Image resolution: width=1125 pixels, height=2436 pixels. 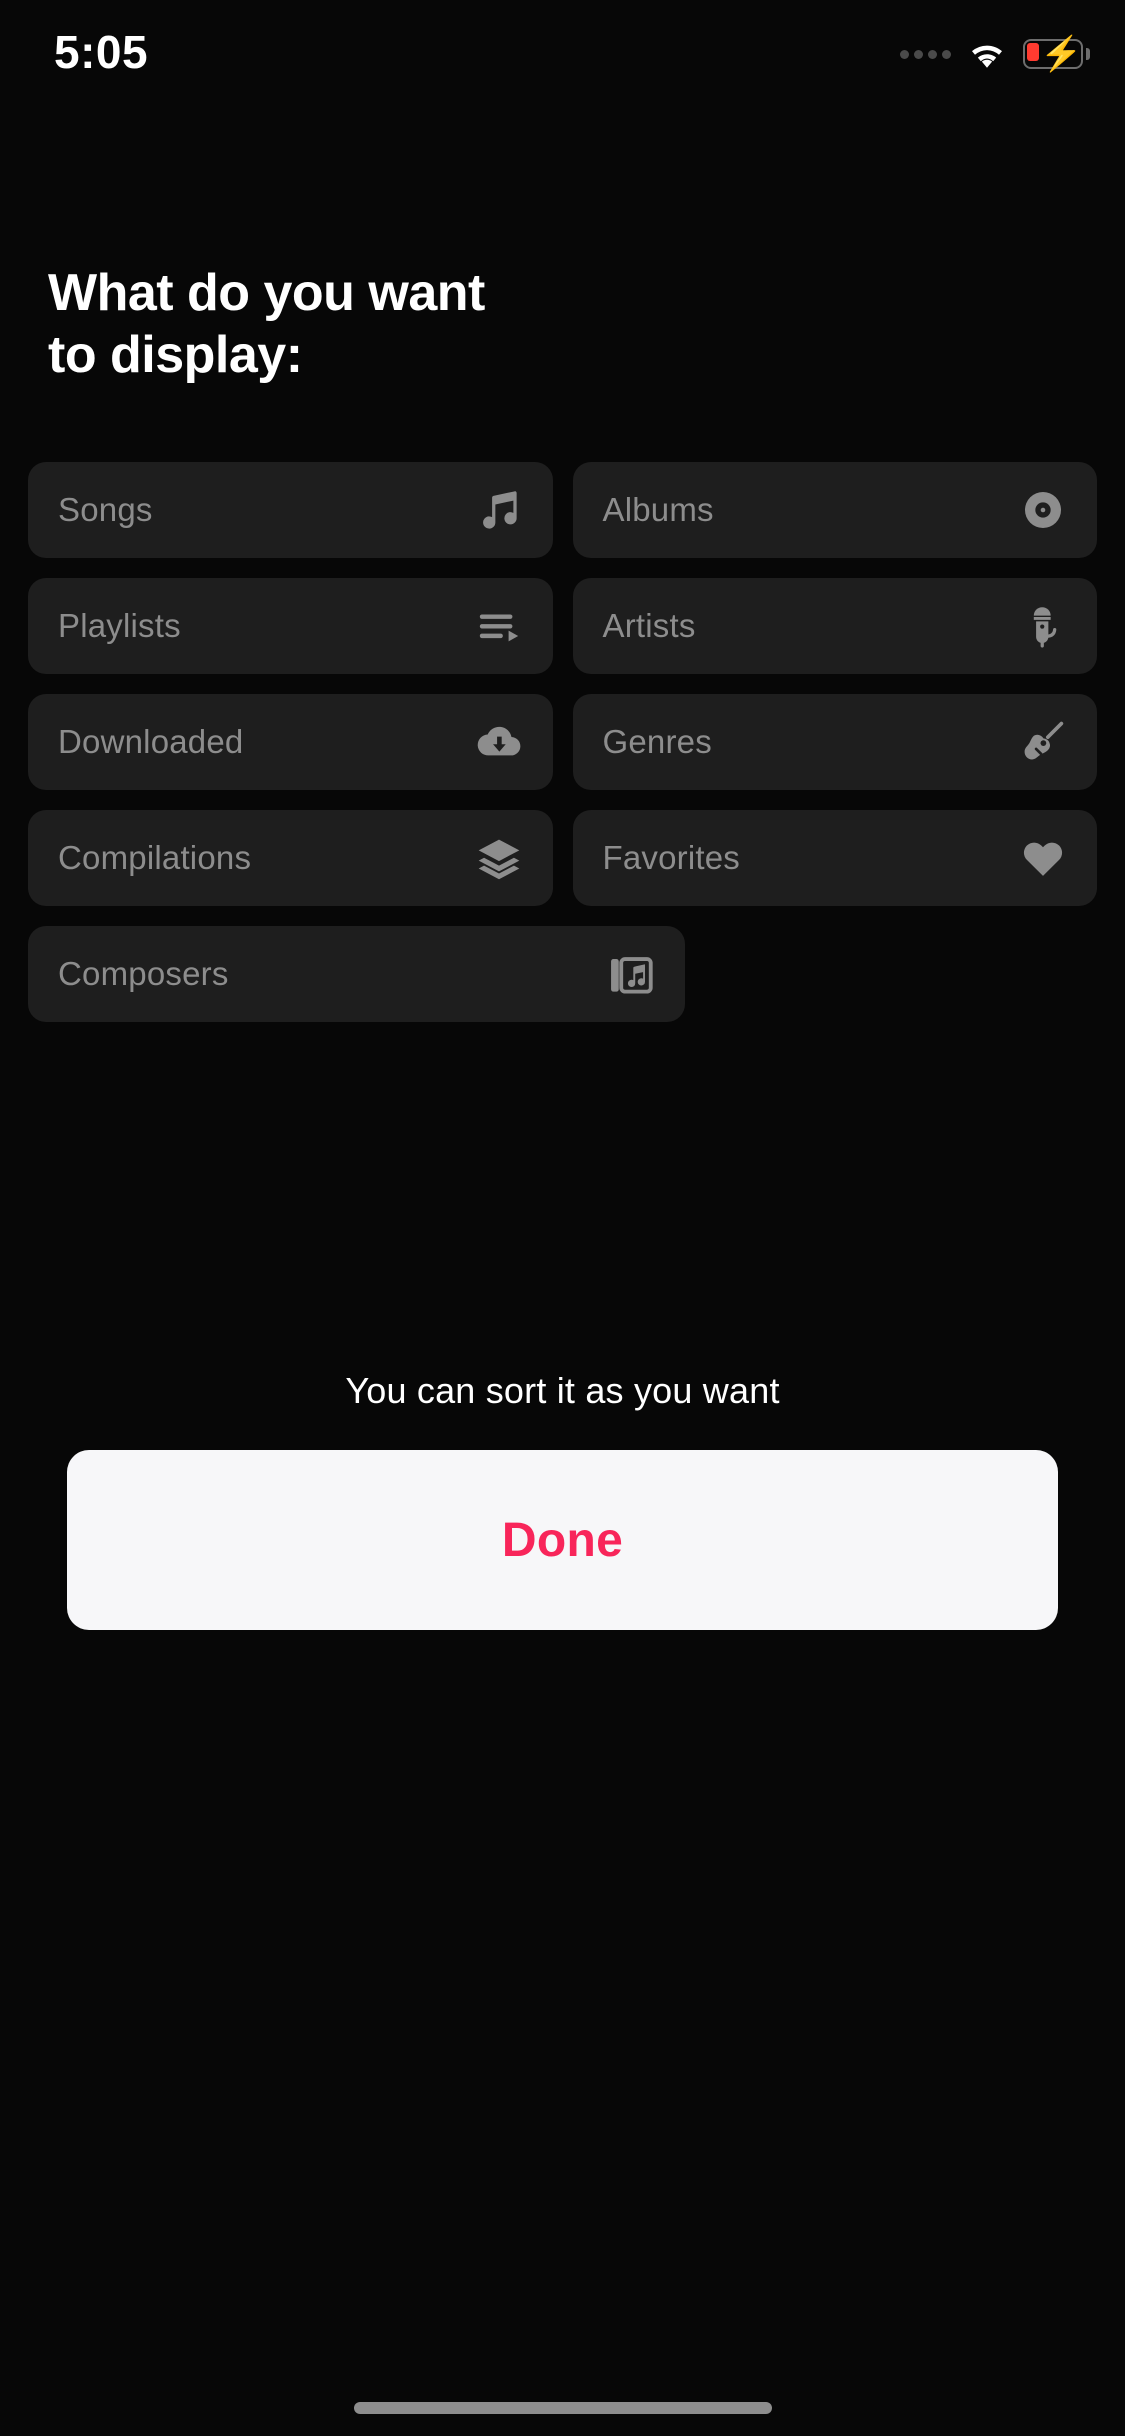 What do you see at coordinates (671, 857) in the screenshot?
I see `option-label: Favorites` at bounding box center [671, 857].